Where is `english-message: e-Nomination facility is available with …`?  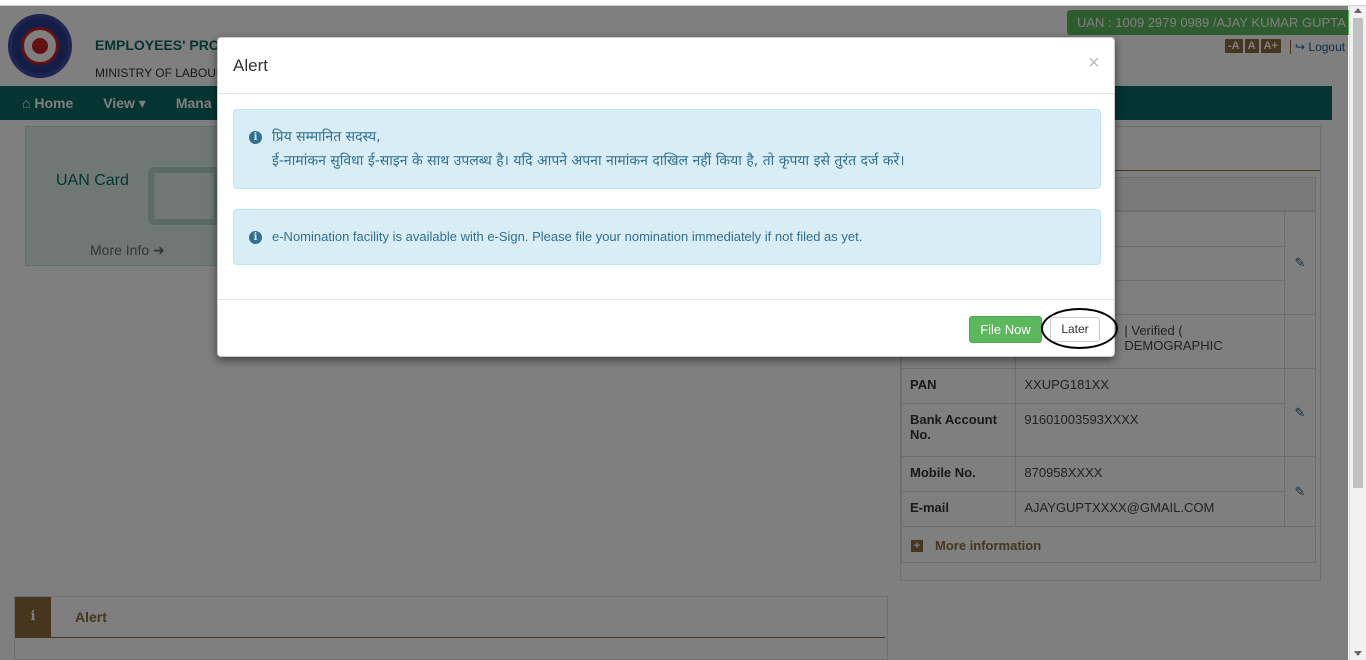 english-message: e-Nomination facility is available with … is located at coordinates (567, 236).